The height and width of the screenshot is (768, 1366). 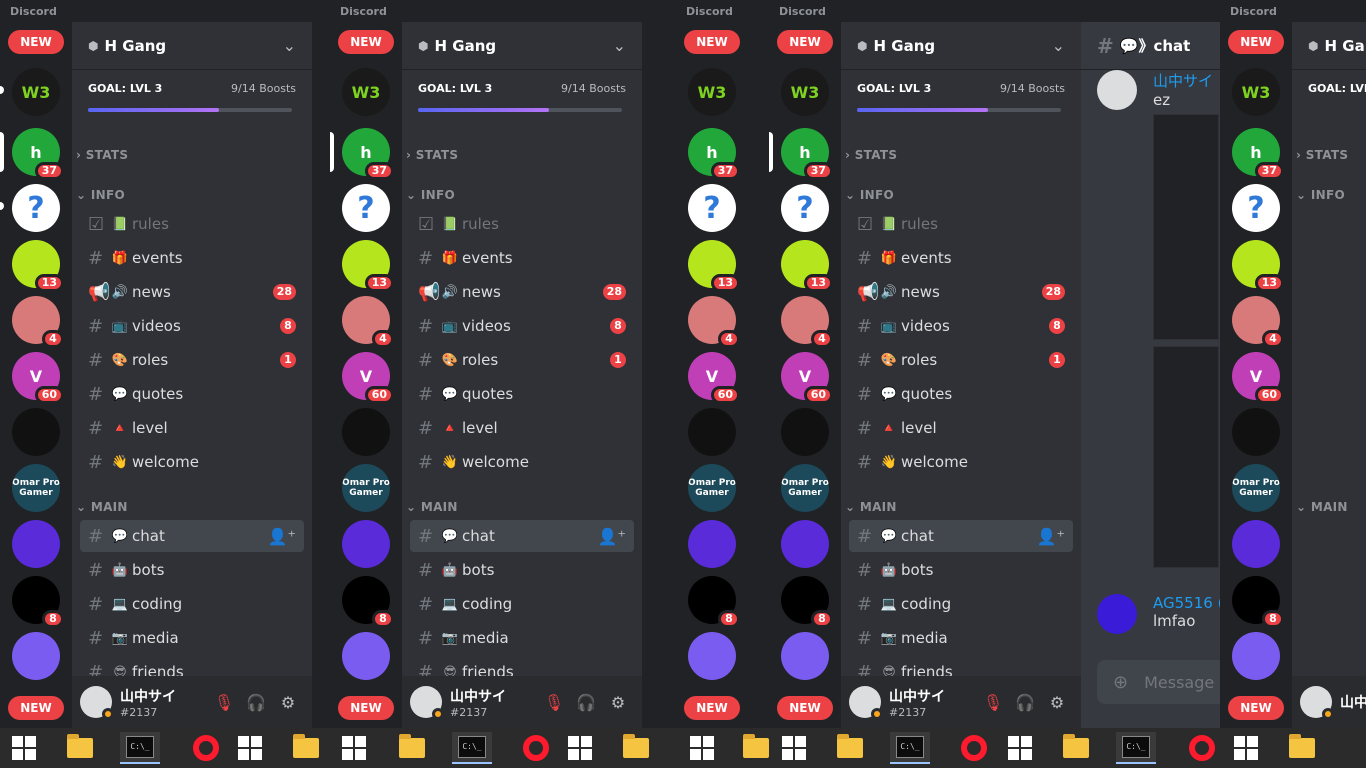 I want to click on opera-button, so click(x=1202, y=748).